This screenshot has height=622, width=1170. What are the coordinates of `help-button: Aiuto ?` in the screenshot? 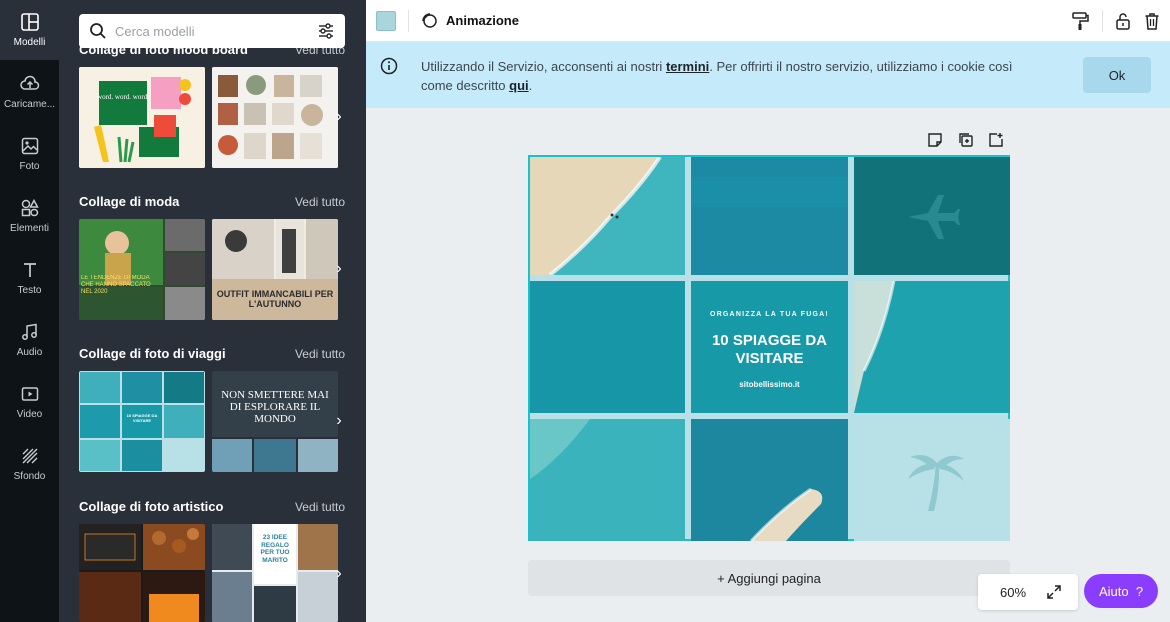 It's located at (1121, 591).